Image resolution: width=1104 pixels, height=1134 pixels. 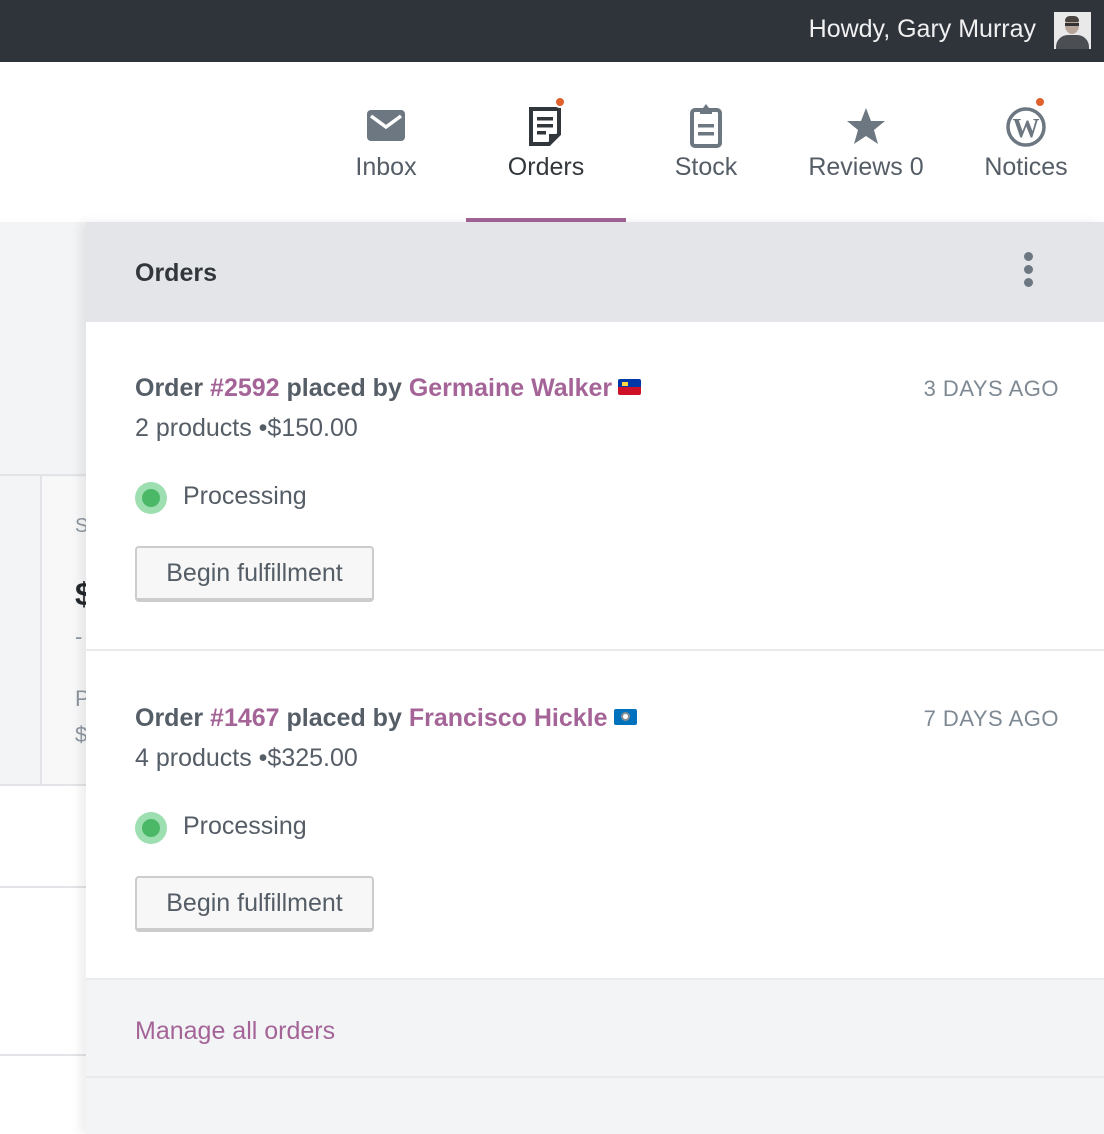 What do you see at coordinates (386, 142) in the screenshot?
I see `tab-inbox: Inbox` at bounding box center [386, 142].